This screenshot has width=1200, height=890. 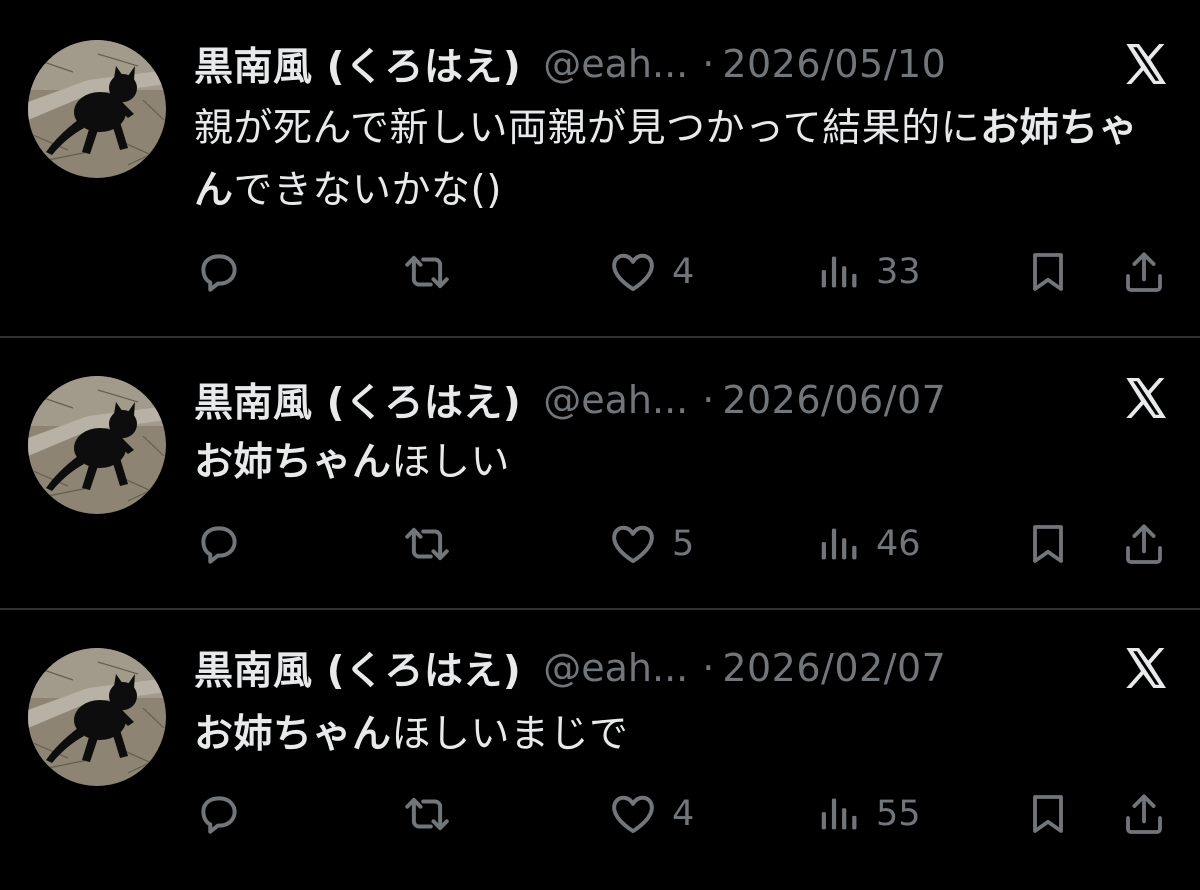 What do you see at coordinates (834, 64) in the screenshot?
I see `tweet-date: 2026/05/10` at bounding box center [834, 64].